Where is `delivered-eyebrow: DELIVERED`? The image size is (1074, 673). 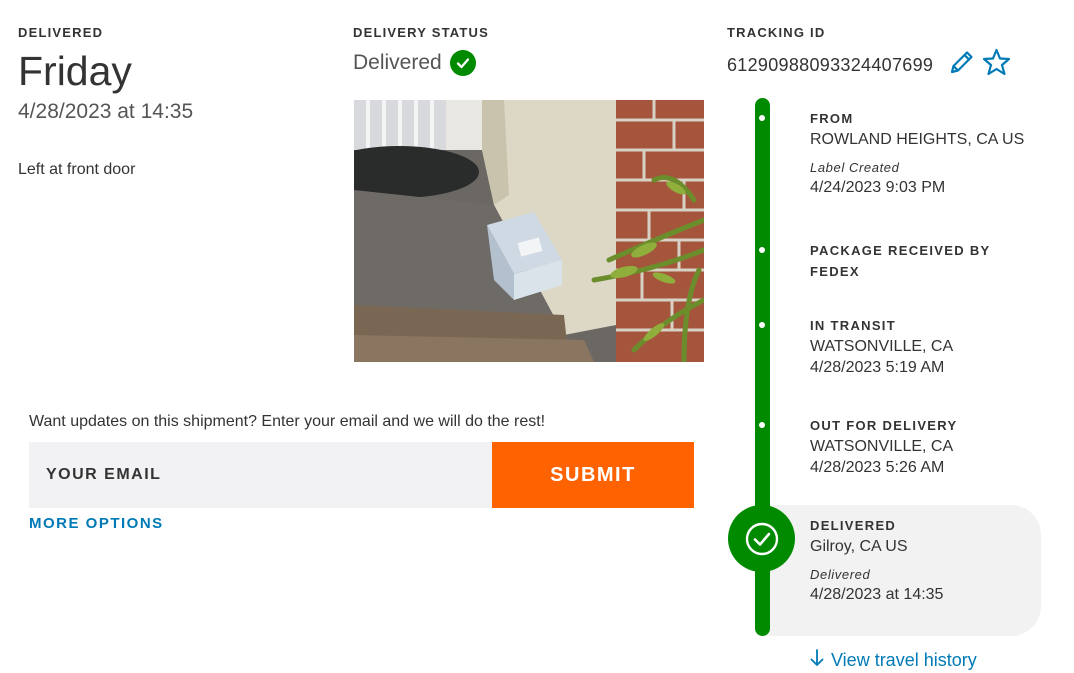 delivered-eyebrow: DELIVERED is located at coordinates (61, 32).